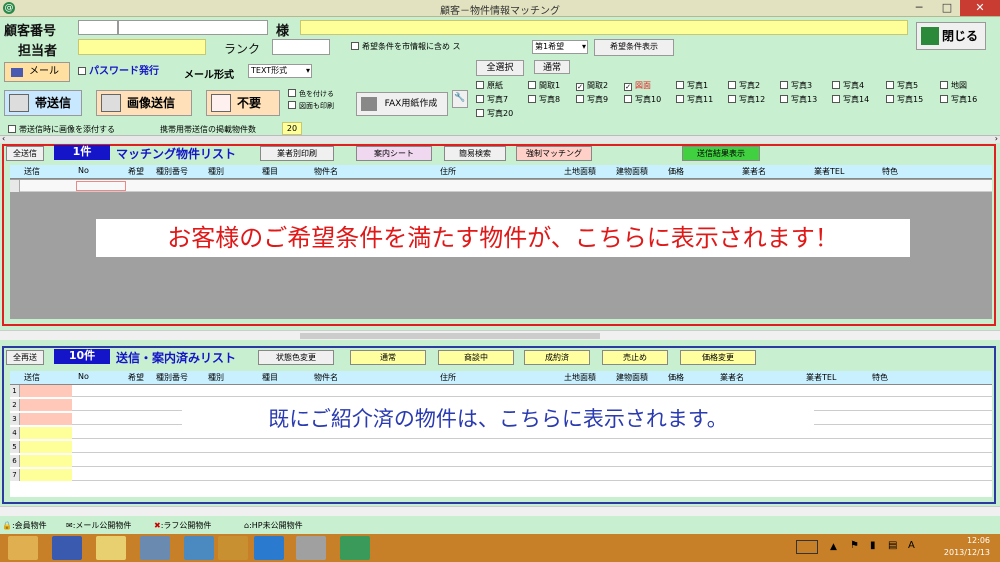 The width and height of the screenshot is (1000, 562). I want to click on minimize-button: ─, so click(919, 8).